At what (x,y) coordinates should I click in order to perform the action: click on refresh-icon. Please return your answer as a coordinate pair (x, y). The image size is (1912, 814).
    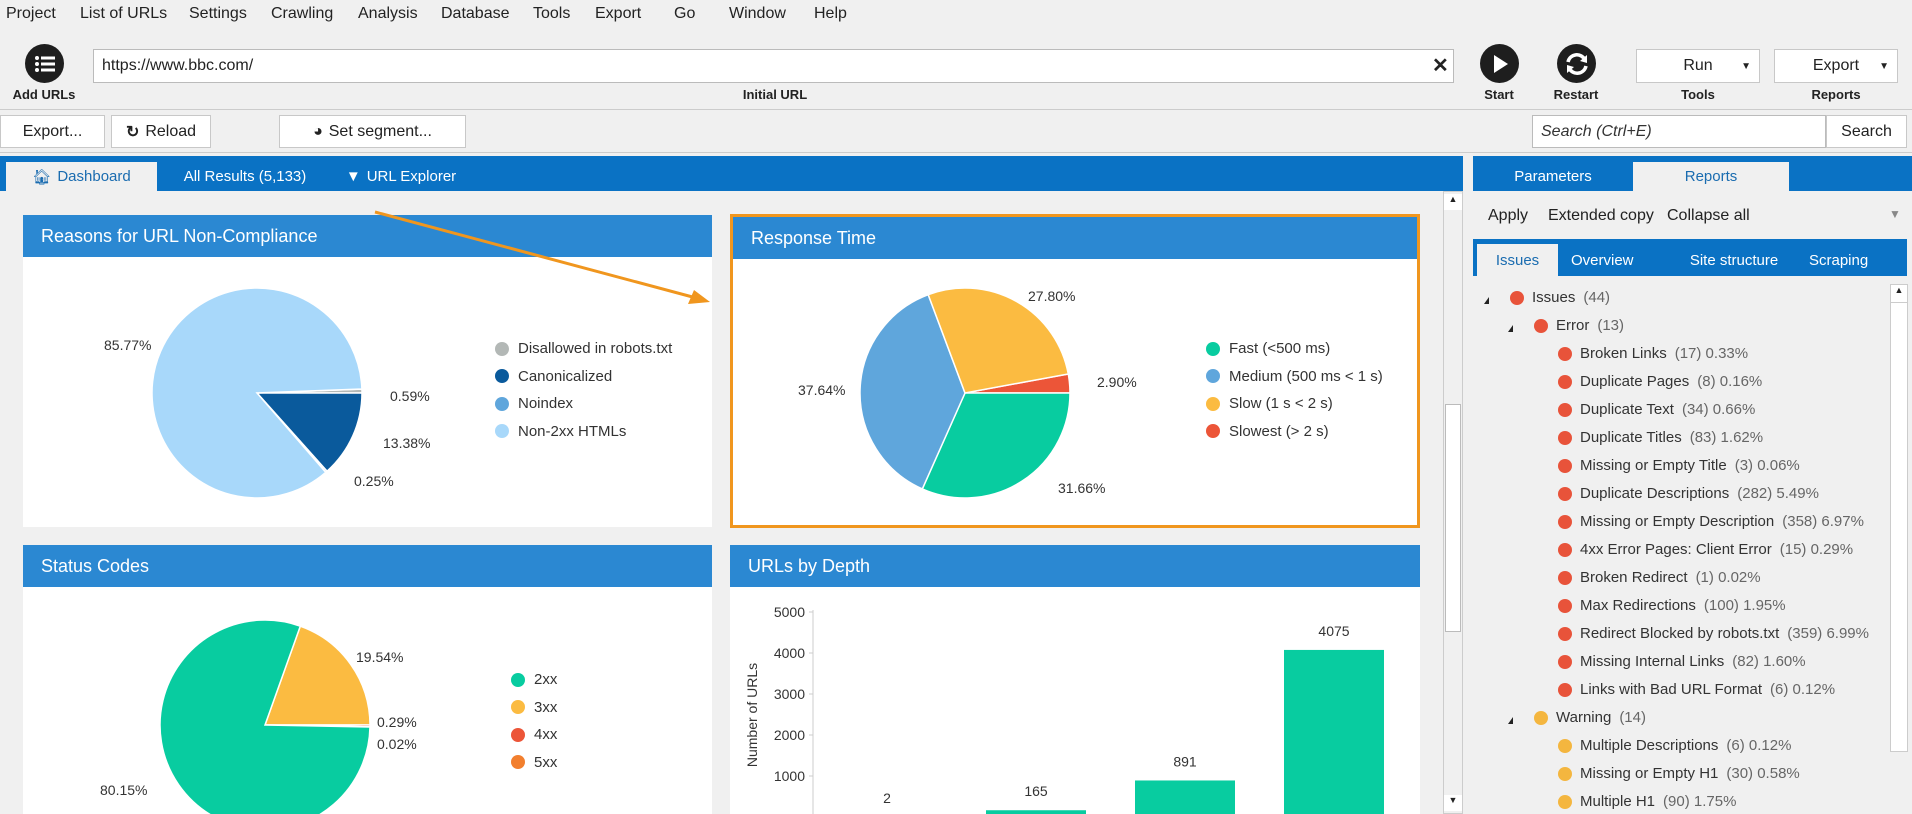
    Looking at the image, I should click on (1576, 63).